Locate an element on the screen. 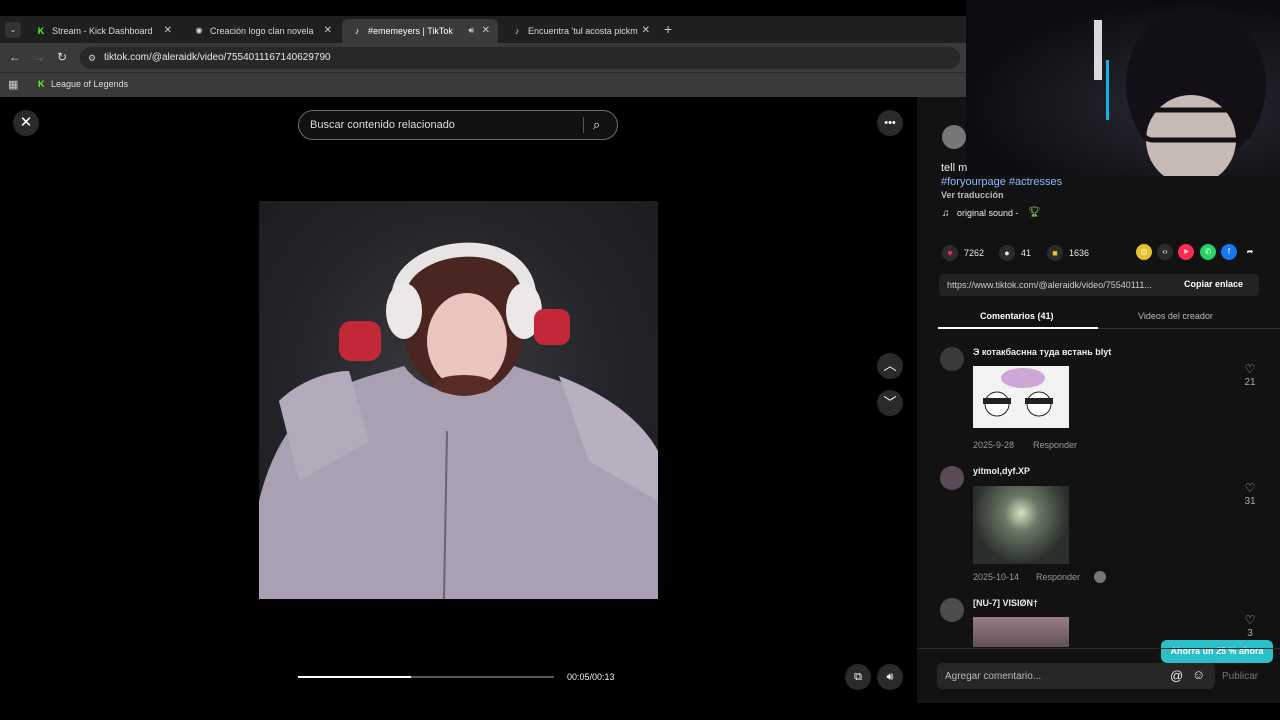 The image size is (1280, 720). mention-icon: @ is located at coordinates (1176, 675).